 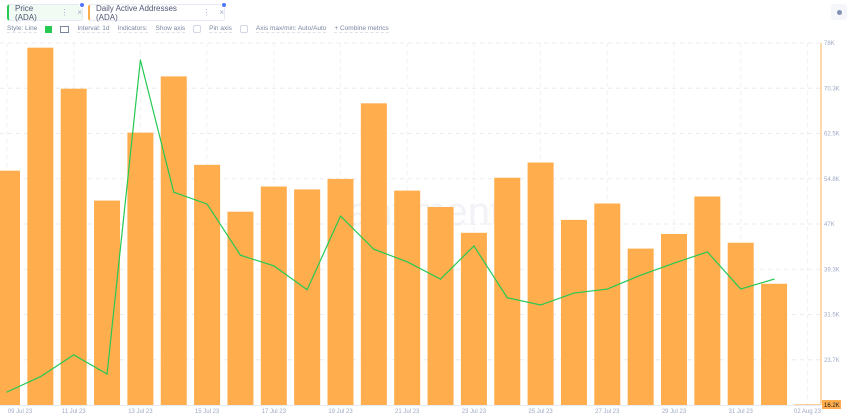 What do you see at coordinates (832, 89) in the screenshot?
I see `y-tick-label: 70.3K` at bounding box center [832, 89].